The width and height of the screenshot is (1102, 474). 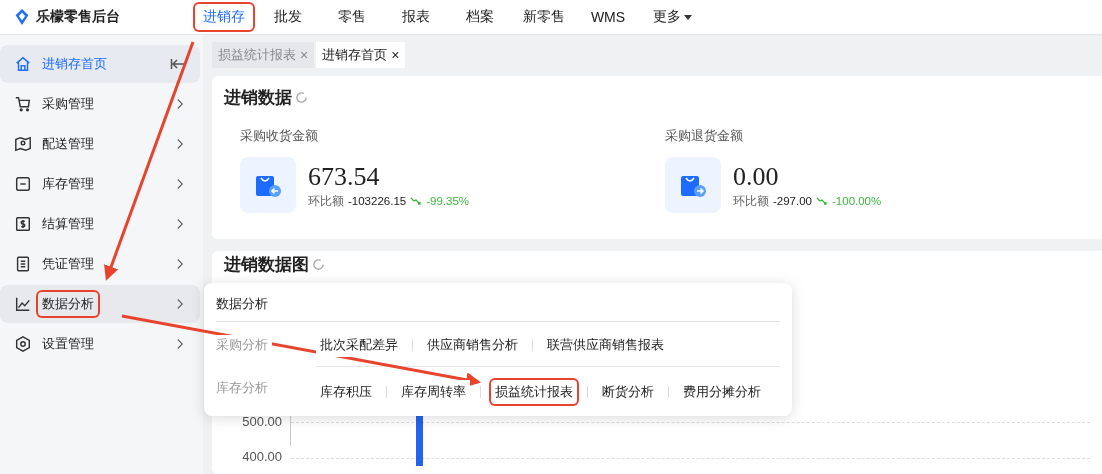 I want to click on sidebar-item: 采购管理, so click(x=100, y=104).